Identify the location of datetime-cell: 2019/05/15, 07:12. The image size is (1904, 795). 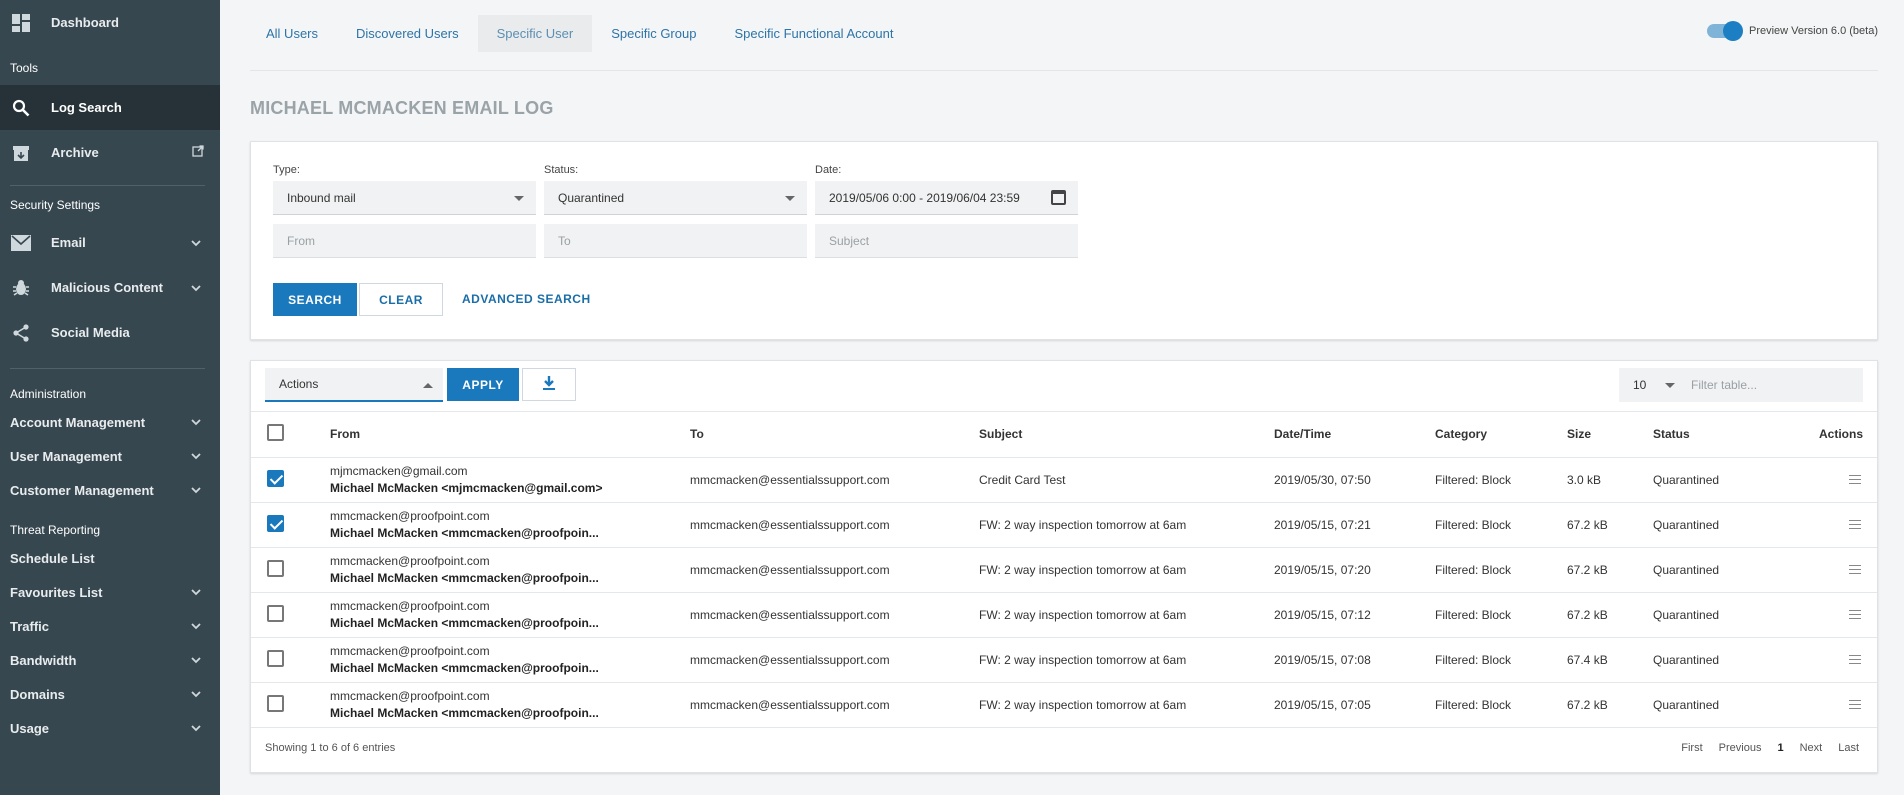
(1354, 615).